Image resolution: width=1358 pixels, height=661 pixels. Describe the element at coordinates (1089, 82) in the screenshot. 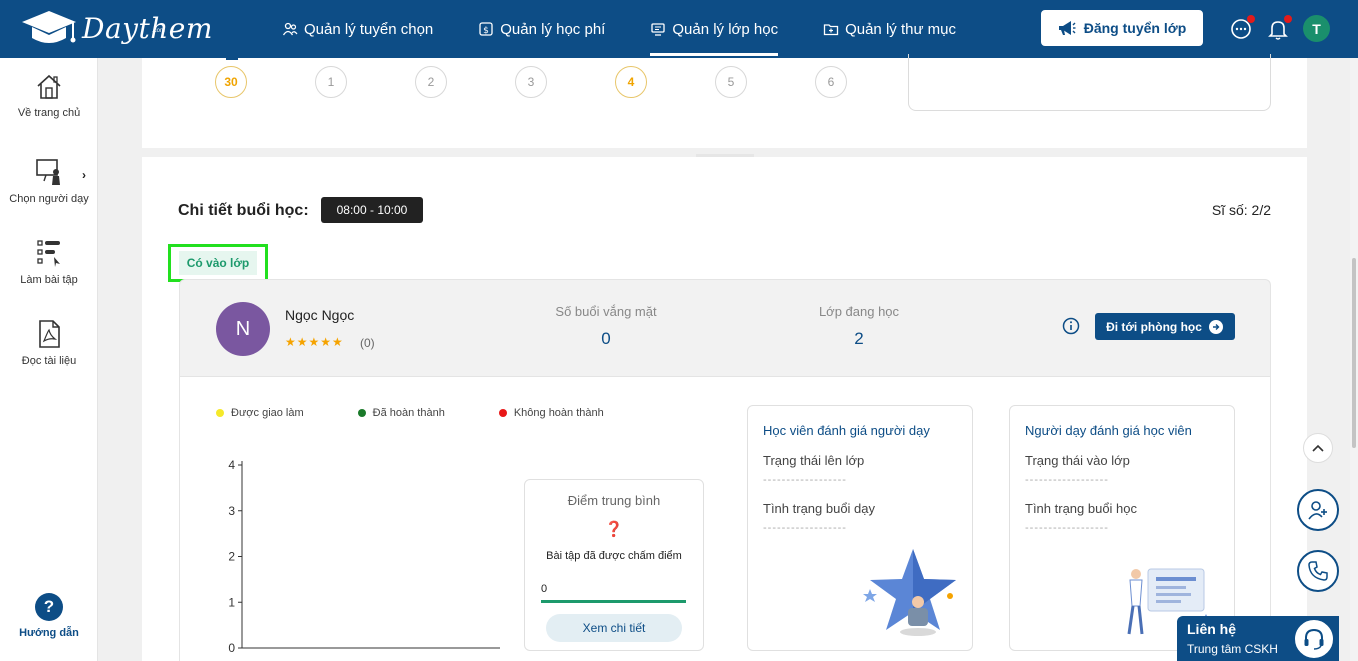

I see `session-summary-box` at that location.